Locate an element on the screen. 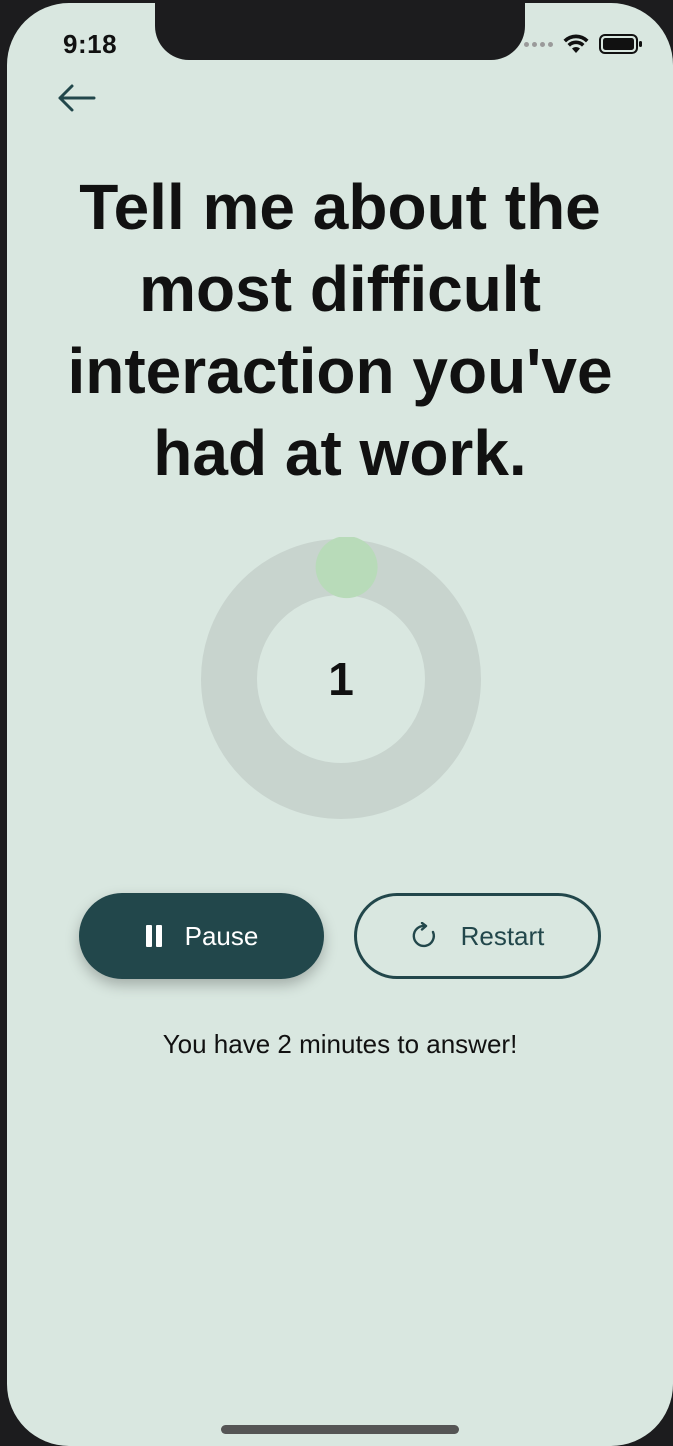 This screenshot has height=1446, width=673. pause-button: Pause is located at coordinates (201, 936).